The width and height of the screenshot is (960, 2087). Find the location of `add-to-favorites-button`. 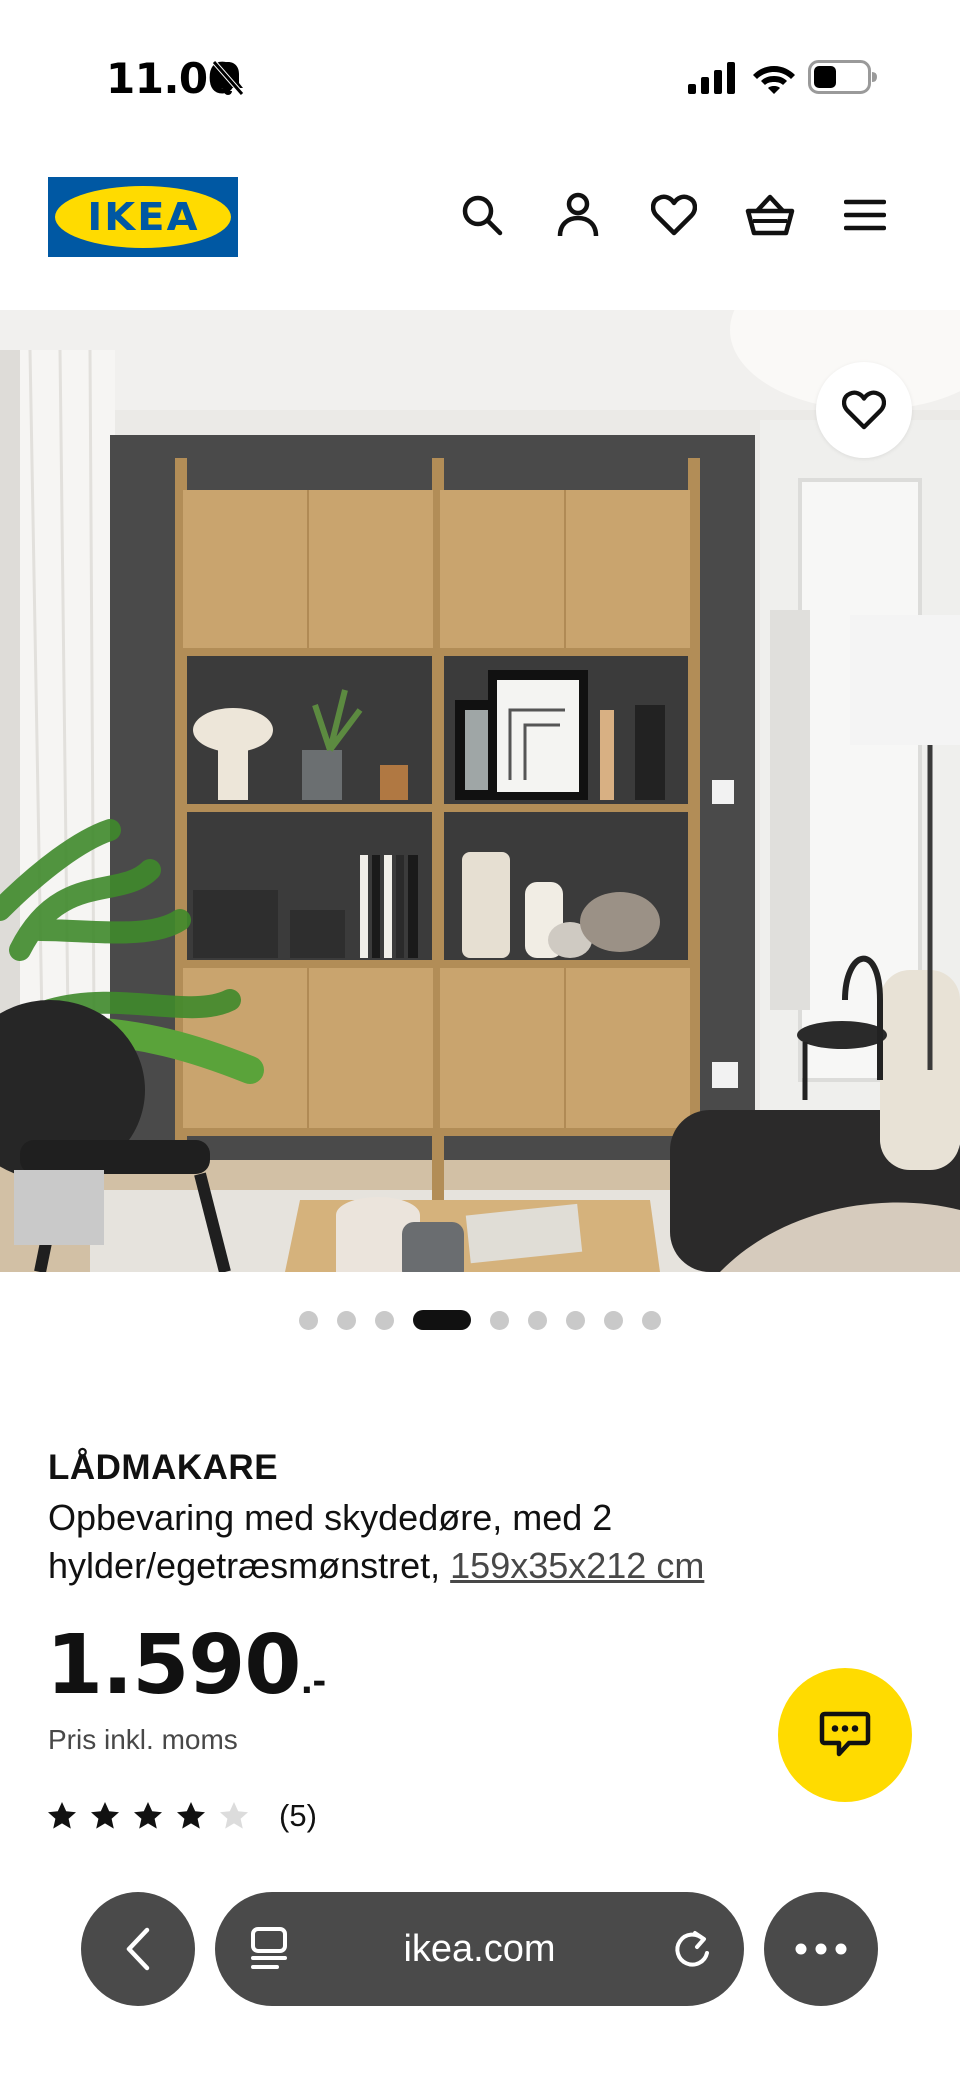

add-to-favorites-button is located at coordinates (864, 410).